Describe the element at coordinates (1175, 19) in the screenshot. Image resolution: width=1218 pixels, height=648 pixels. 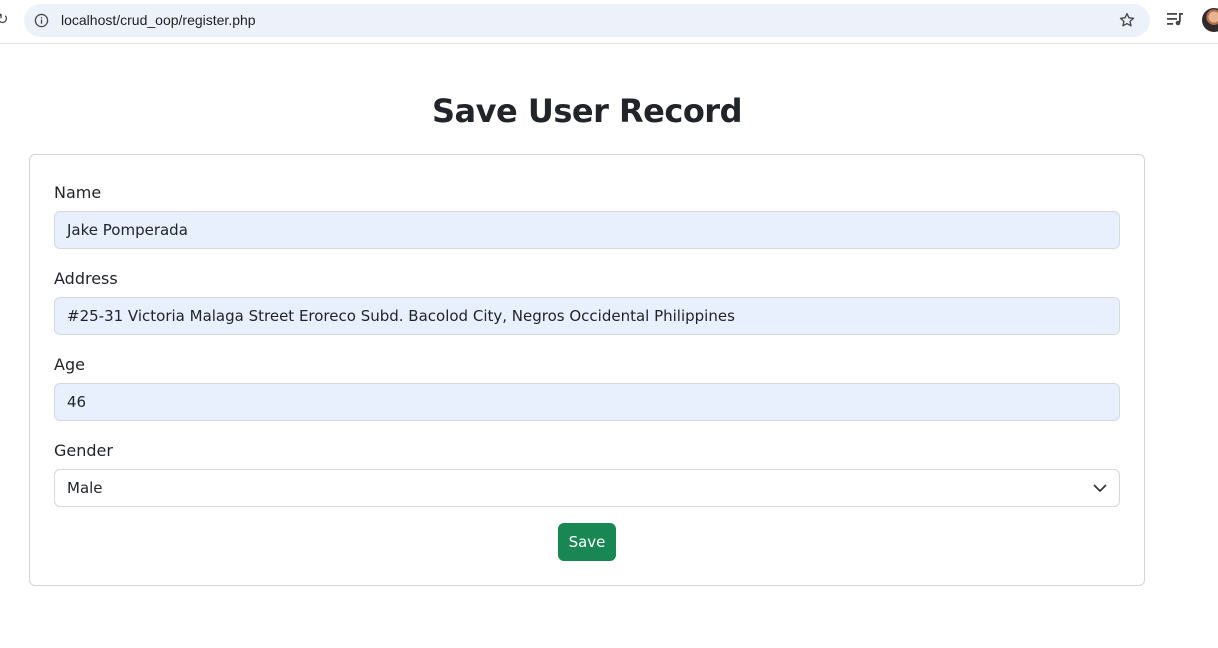
I see `media-queue-icon` at that location.